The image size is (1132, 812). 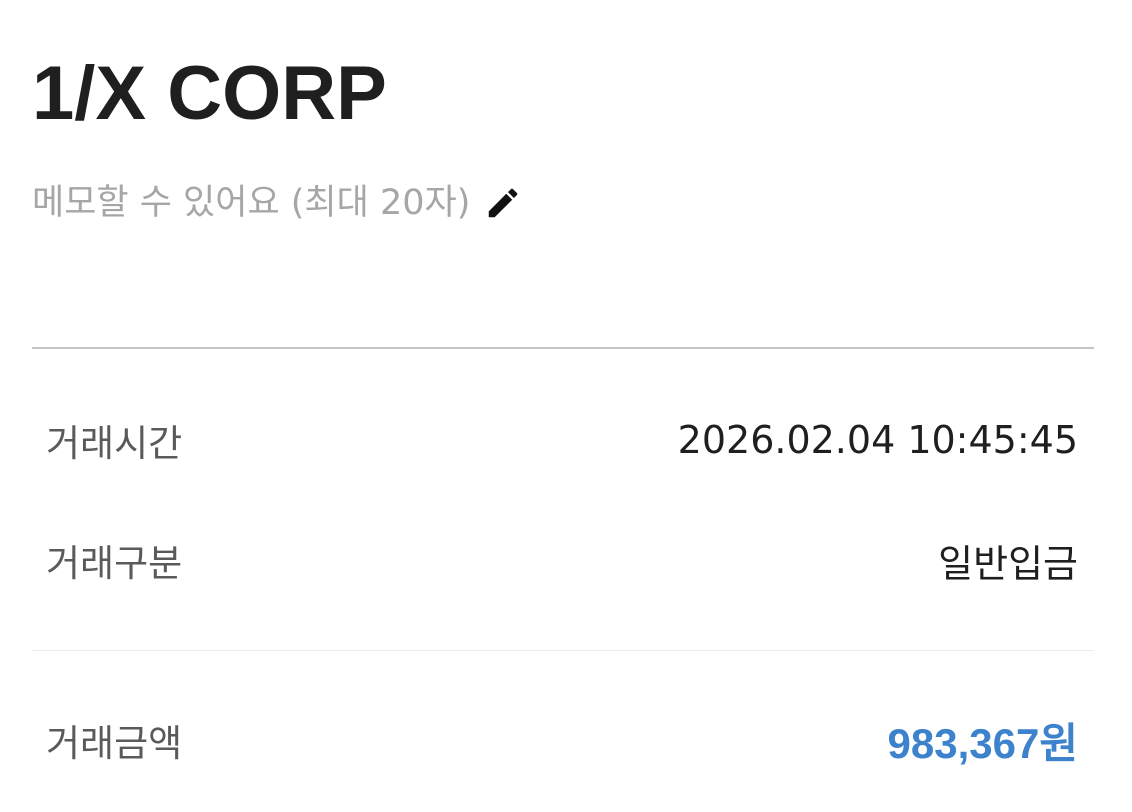 I want to click on transaction-time-row: 거래시간 2026.02.04 10:45:45, so click(x=562, y=440).